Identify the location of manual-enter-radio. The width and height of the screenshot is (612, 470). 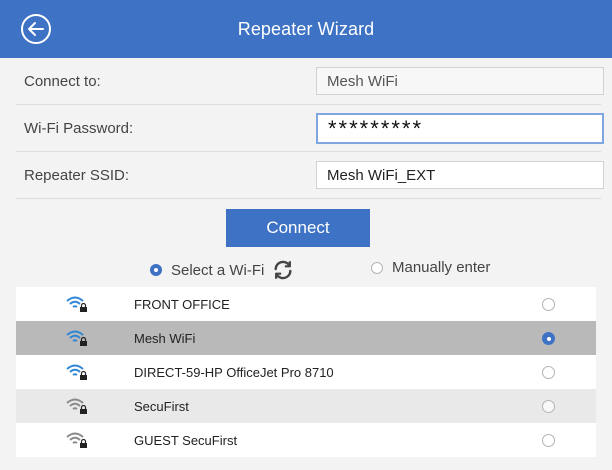
(377, 267).